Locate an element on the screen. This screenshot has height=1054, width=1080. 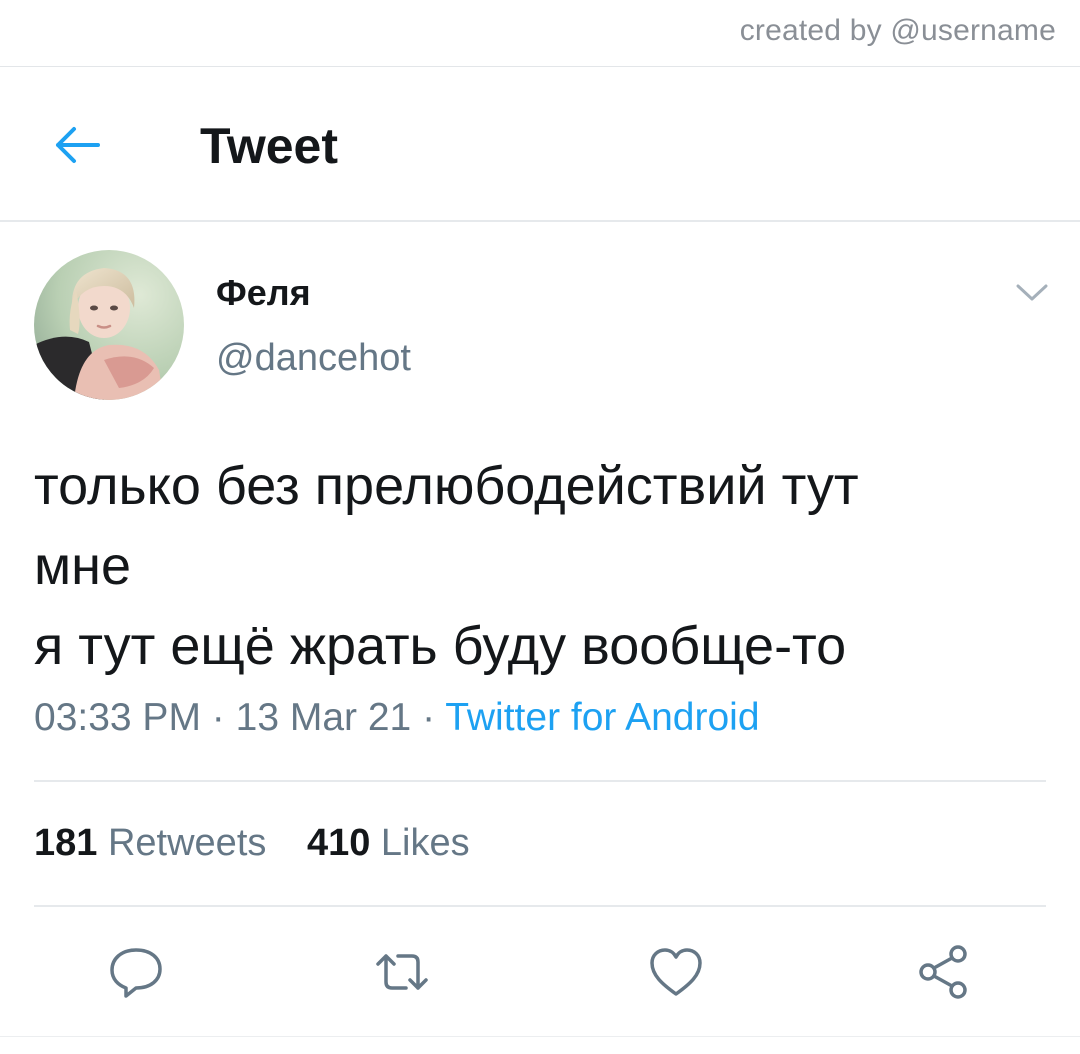
retweet-icon is located at coordinates (402, 972).